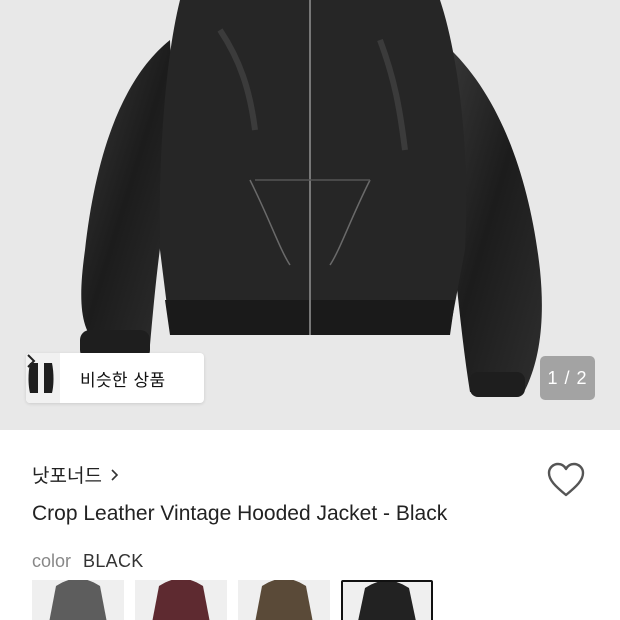 The width and height of the screenshot is (620, 620). Describe the element at coordinates (123, 380) in the screenshot. I see `similar-products-label: 비슷한 상품` at that location.